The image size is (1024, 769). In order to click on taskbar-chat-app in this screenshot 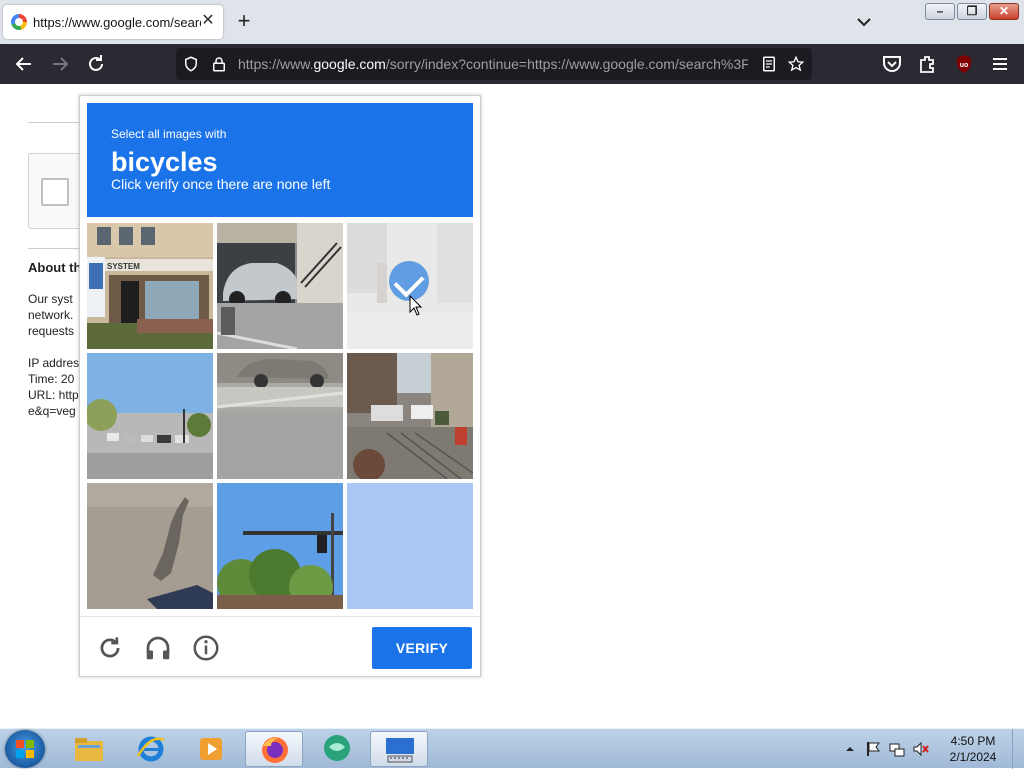, I will do `click(337, 749)`.